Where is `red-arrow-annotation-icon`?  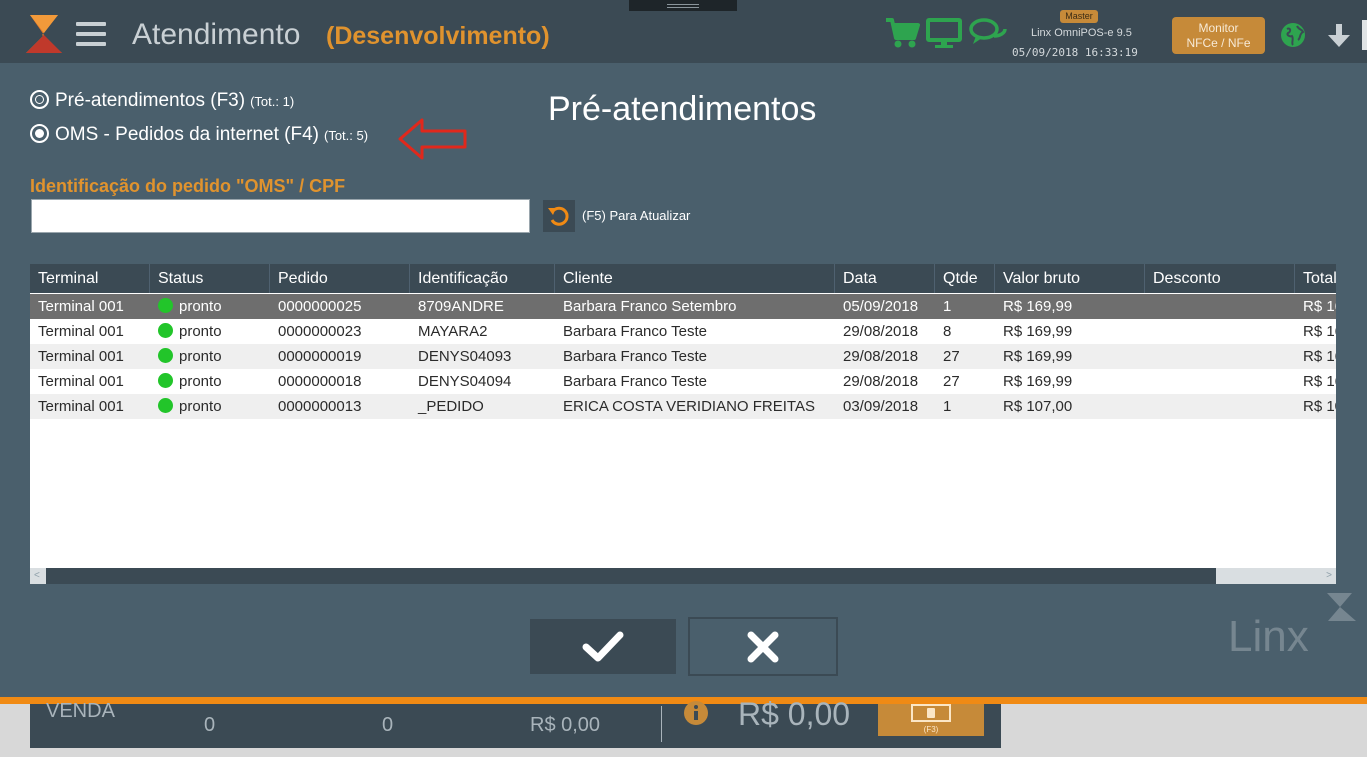 red-arrow-annotation-icon is located at coordinates (432, 139).